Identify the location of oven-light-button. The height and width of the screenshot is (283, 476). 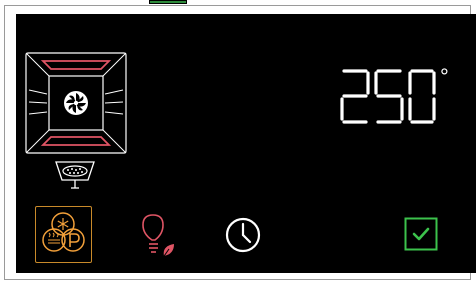
(160, 237).